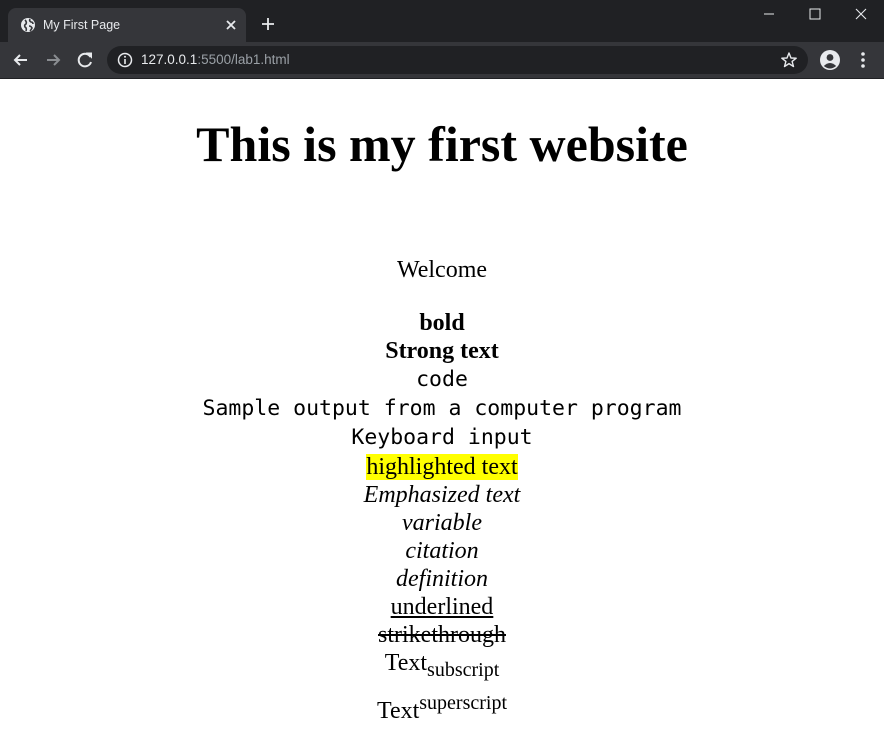 The image size is (884, 735). What do you see at coordinates (442, 21) in the screenshot?
I see `browser-titlebar: My First Page` at bounding box center [442, 21].